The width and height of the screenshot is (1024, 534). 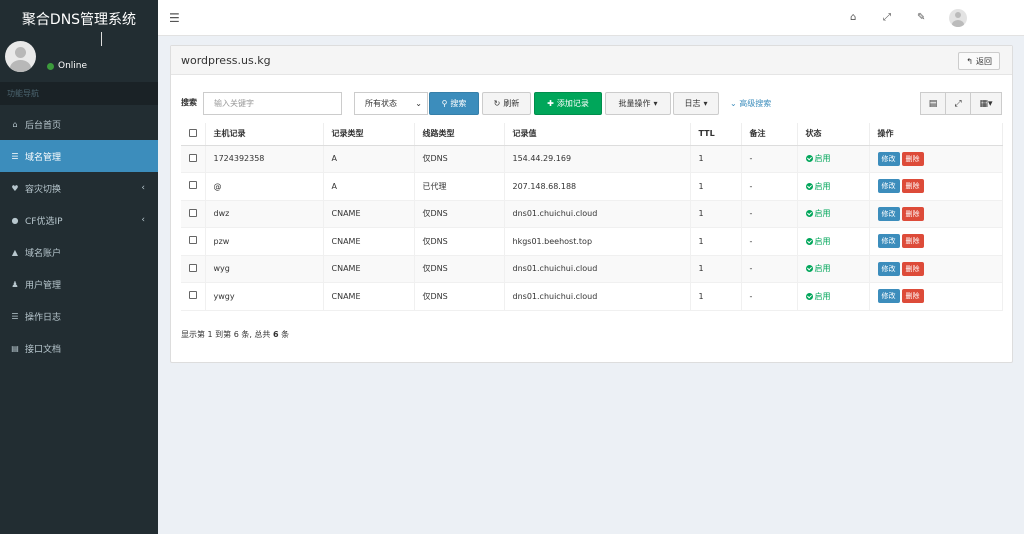 I want to click on search-input, so click(x=272, y=103).